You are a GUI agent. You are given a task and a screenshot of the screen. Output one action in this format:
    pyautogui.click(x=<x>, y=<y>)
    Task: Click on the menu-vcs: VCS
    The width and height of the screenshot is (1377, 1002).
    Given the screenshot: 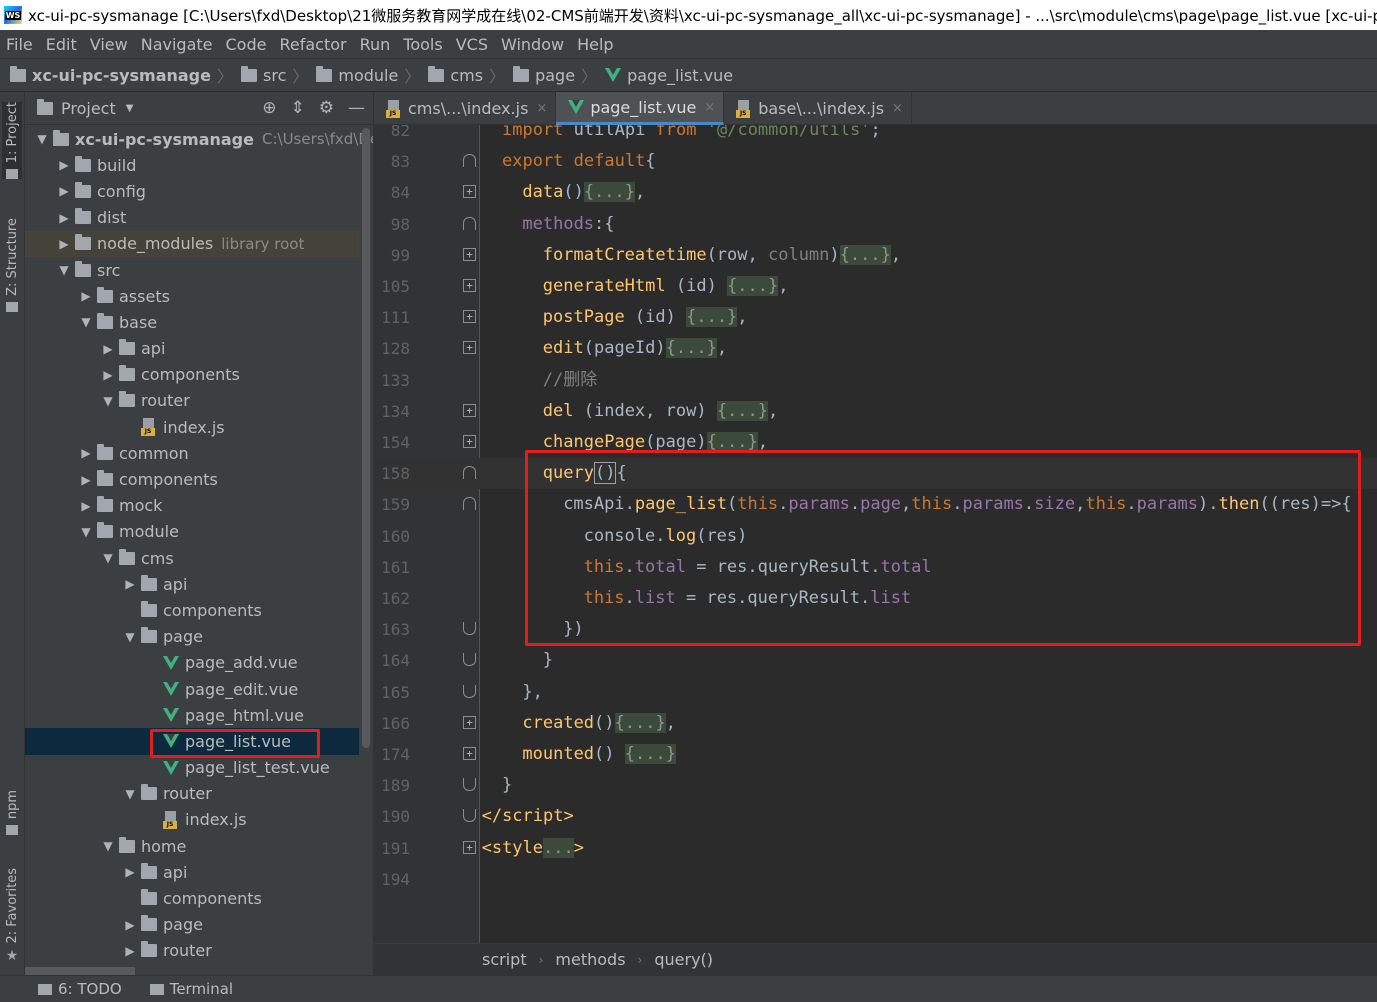 What is the action you would take?
    pyautogui.click(x=472, y=44)
    